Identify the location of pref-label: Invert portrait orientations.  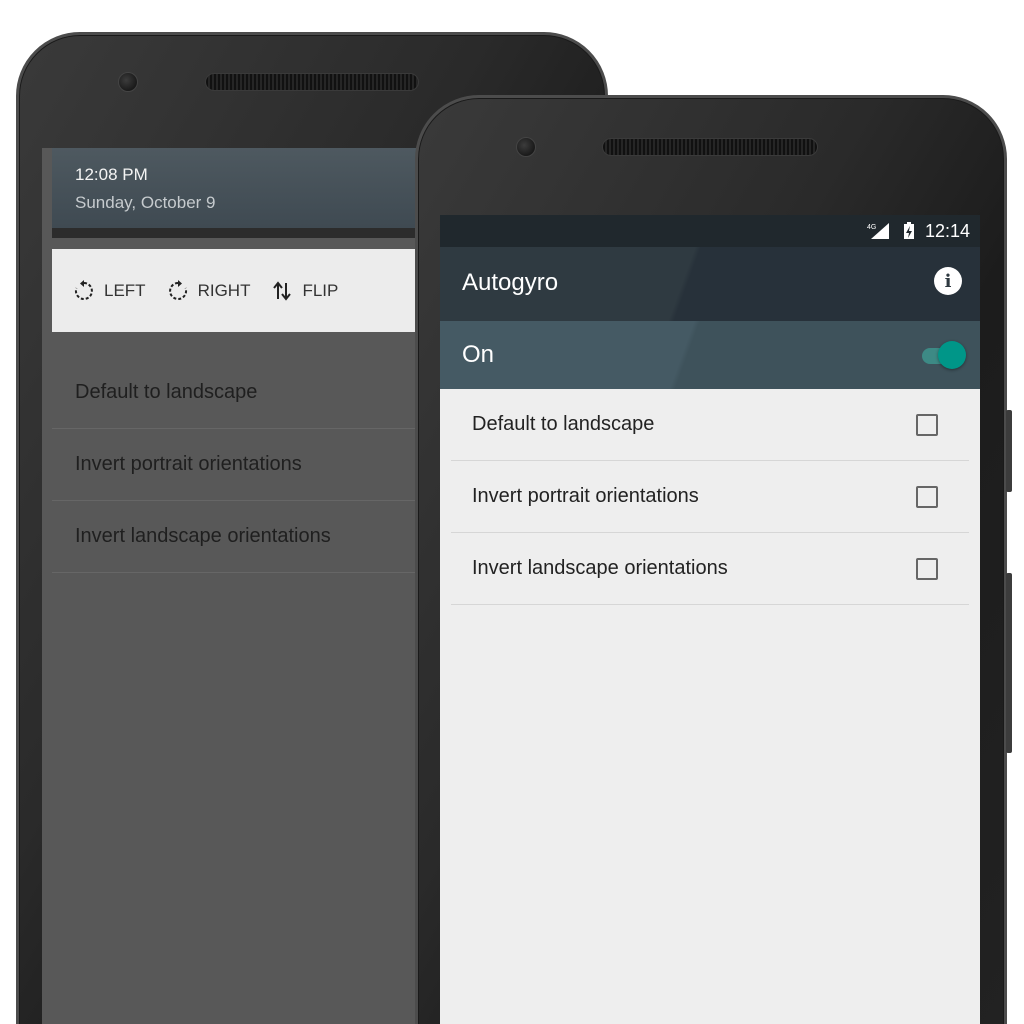
(585, 496).